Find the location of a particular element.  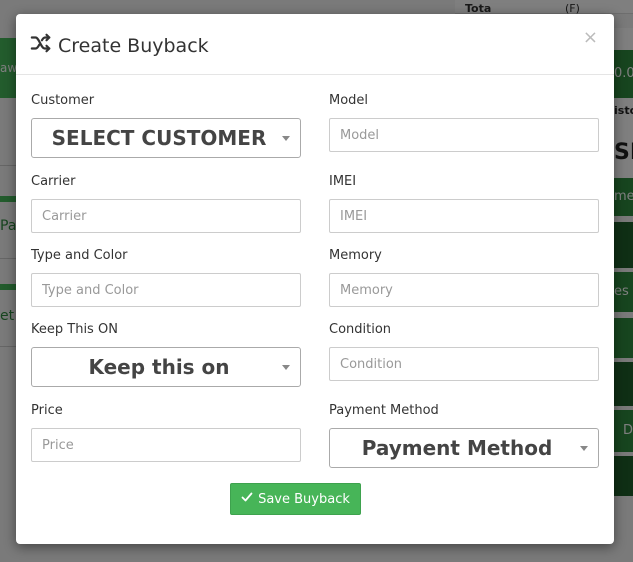

type-color-label: Type and Color is located at coordinates (79, 255).